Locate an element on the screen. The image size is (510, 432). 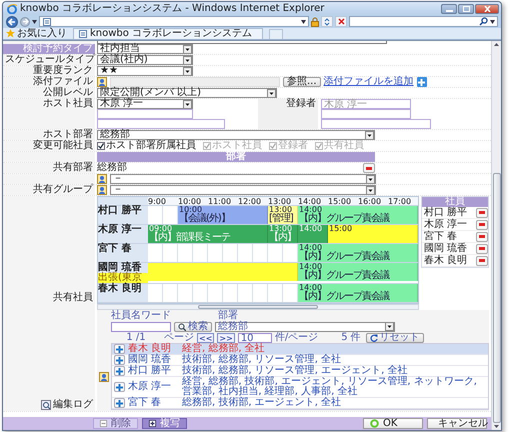
field-label: 共有グループ is located at coordinates (49, 190).